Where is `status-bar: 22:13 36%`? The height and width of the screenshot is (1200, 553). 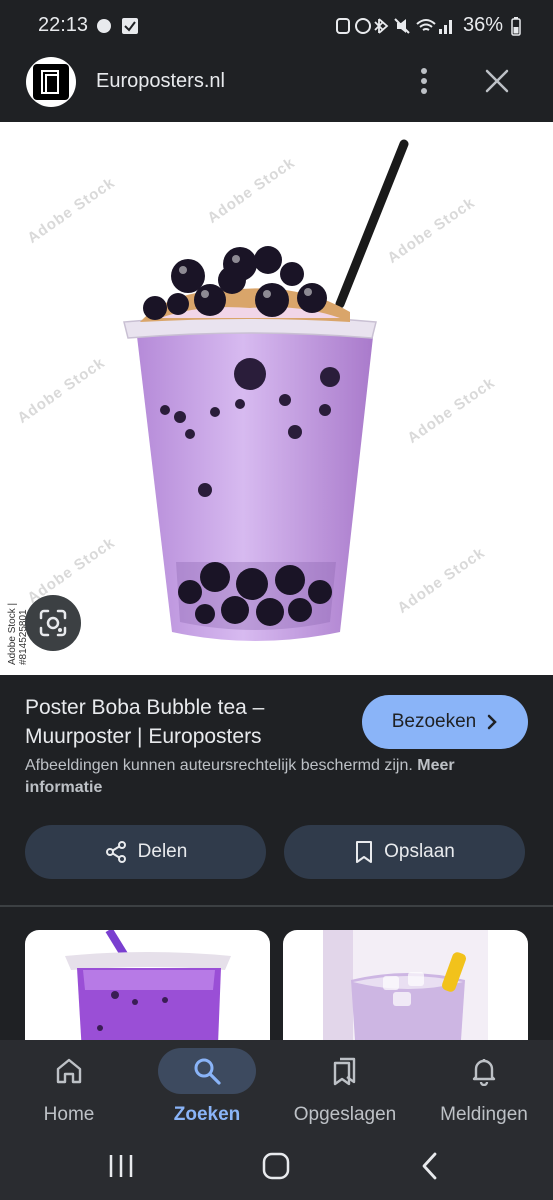
status-bar: 22:13 36% is located at coordinates (276, 26).